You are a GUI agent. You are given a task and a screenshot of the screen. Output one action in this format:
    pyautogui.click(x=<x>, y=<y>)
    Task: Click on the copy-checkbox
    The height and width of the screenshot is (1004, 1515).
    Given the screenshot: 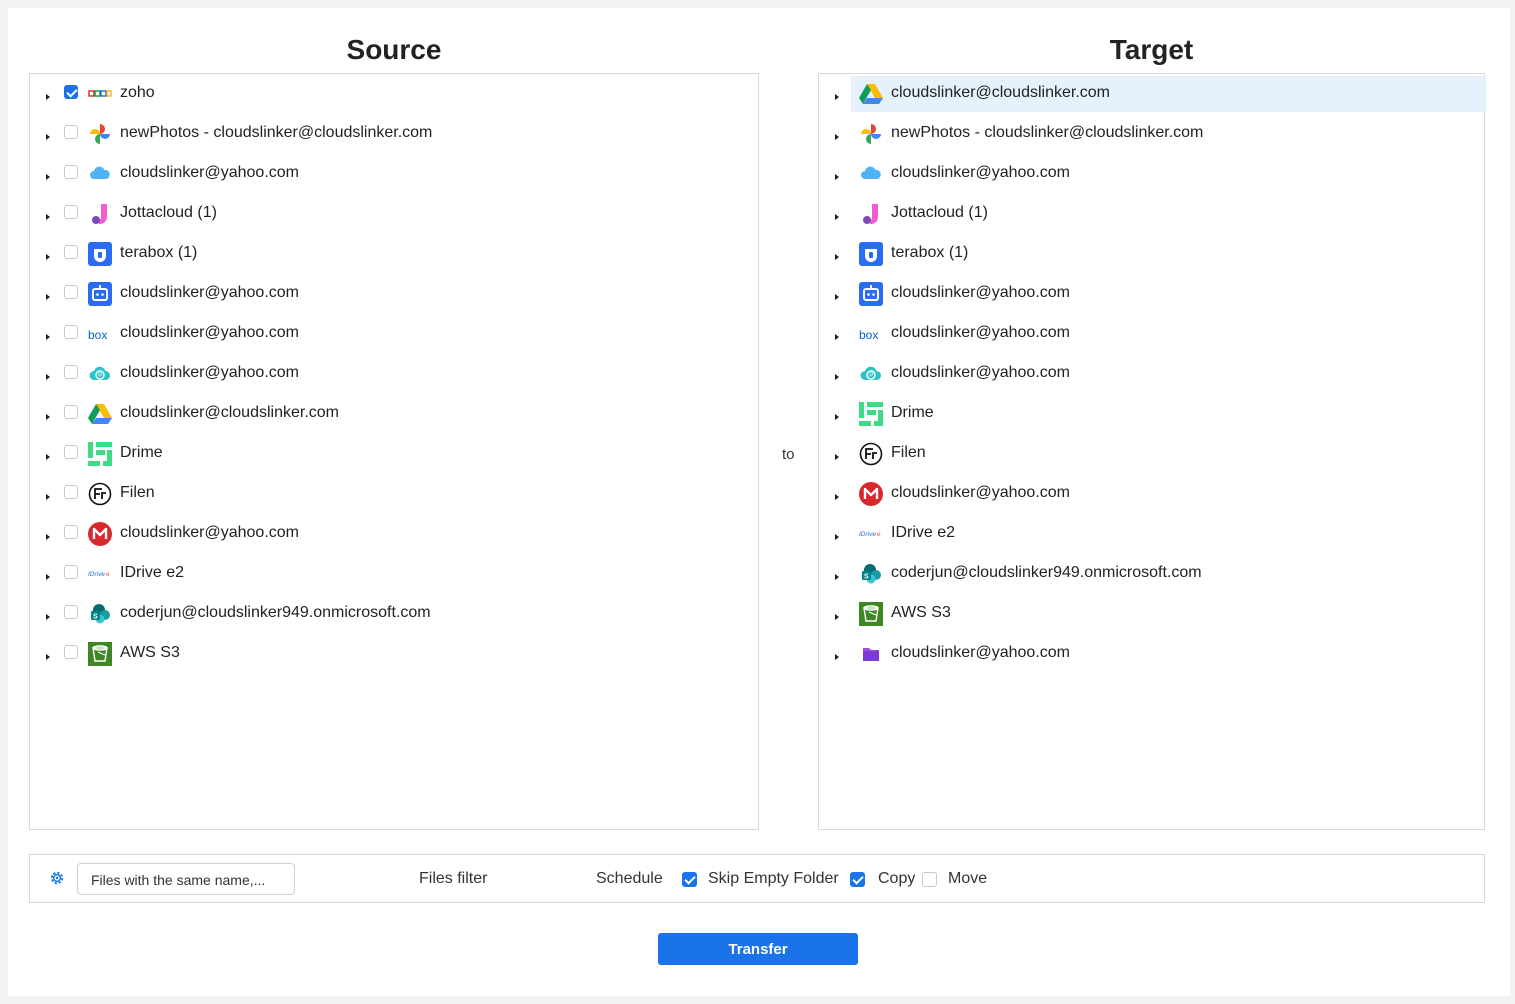 What is the action you would take?
    pyautogui.click(x=857, y=879)
    